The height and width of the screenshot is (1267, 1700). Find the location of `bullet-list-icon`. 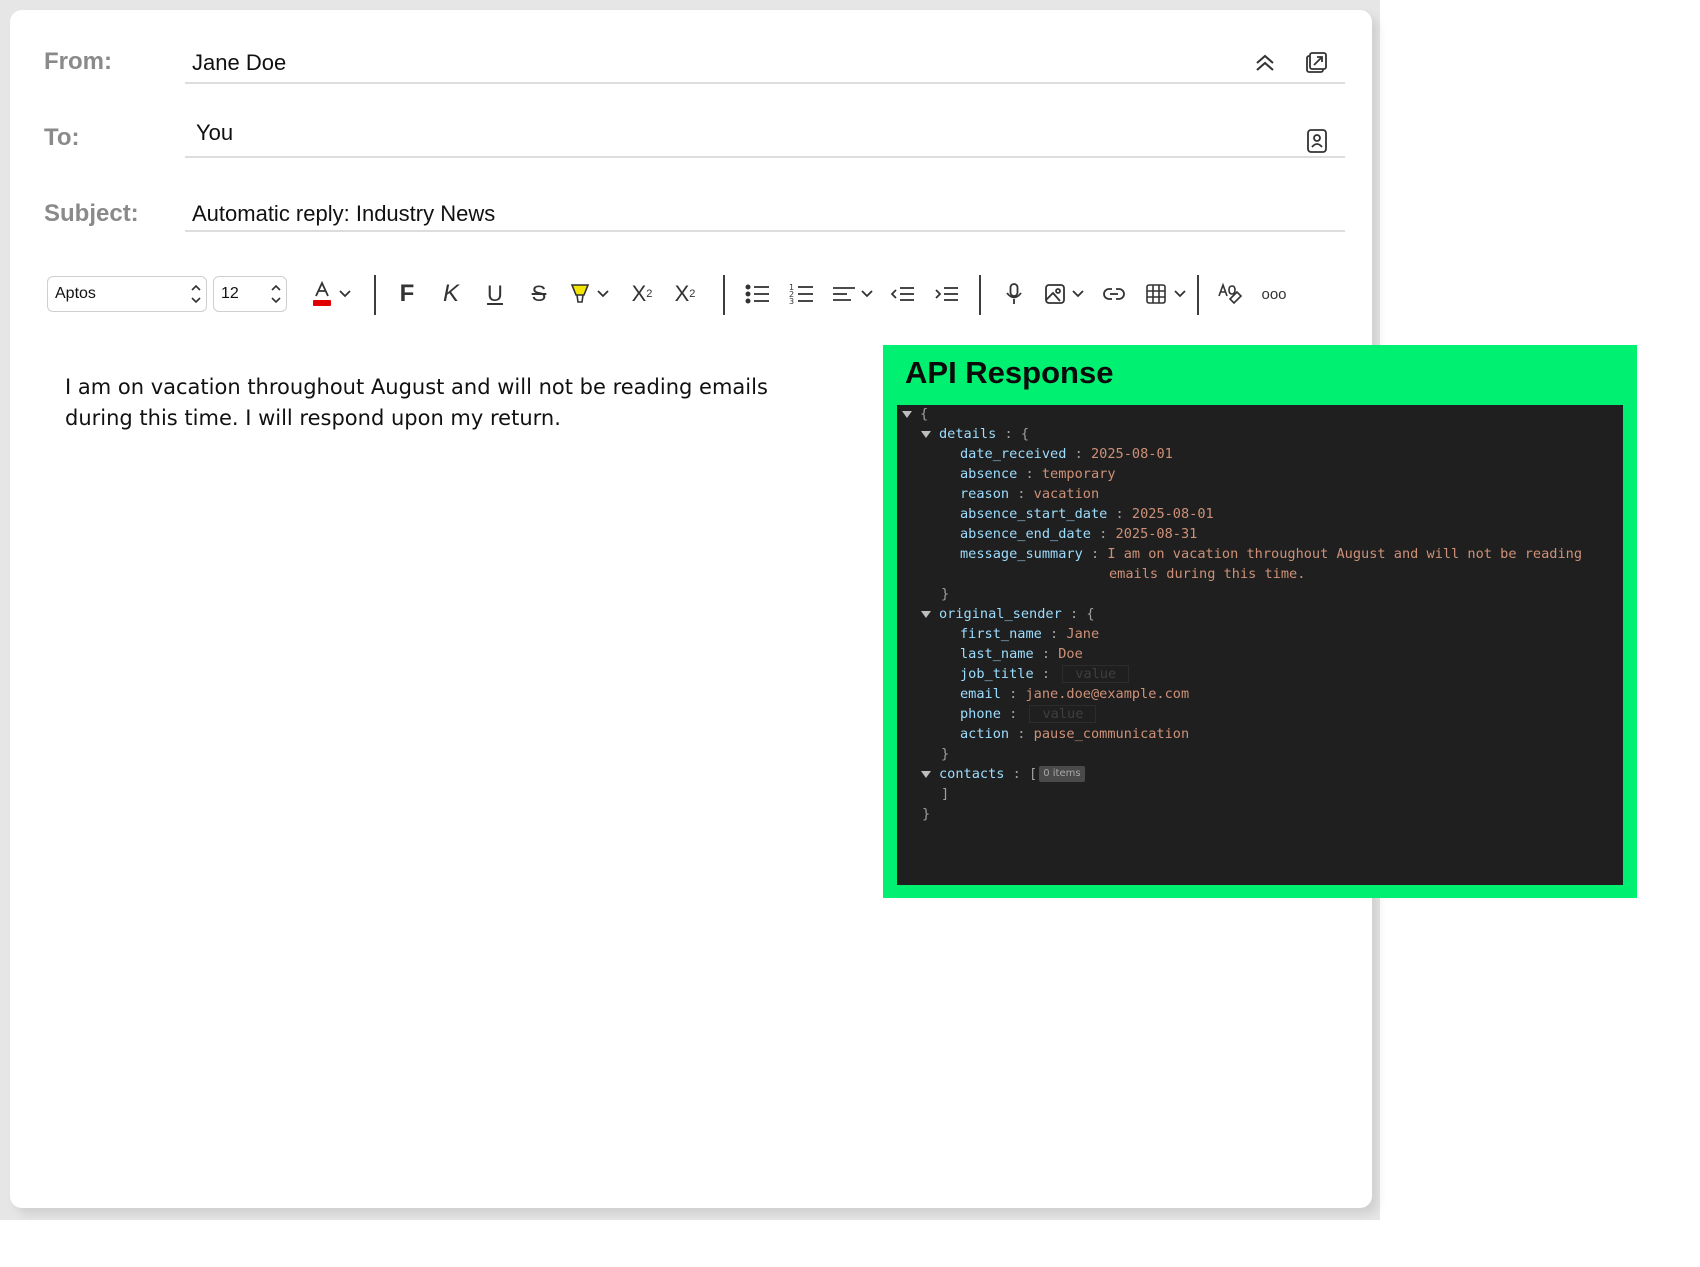

bullet-list-icon is located at coordinates (757, 294).